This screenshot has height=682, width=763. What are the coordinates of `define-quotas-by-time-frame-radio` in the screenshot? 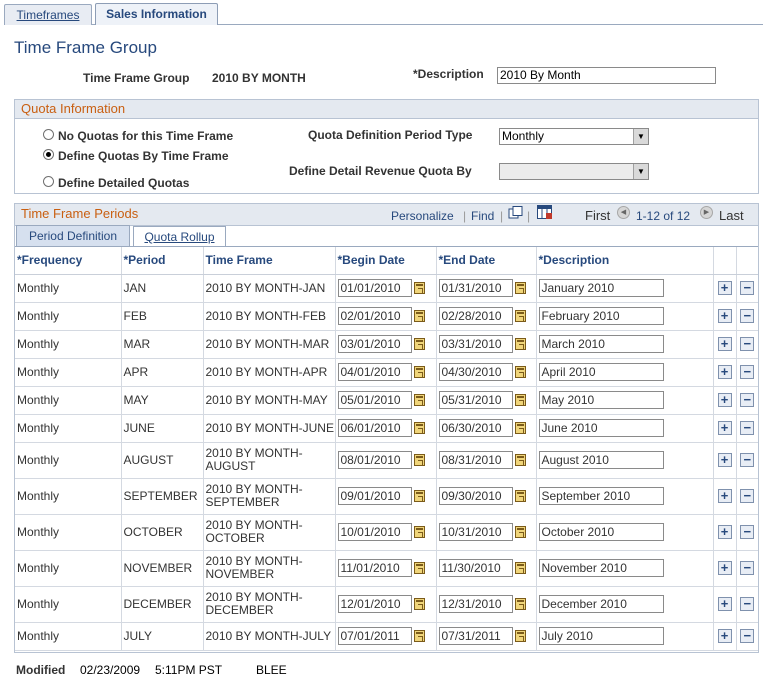 It's located at (48, 154).